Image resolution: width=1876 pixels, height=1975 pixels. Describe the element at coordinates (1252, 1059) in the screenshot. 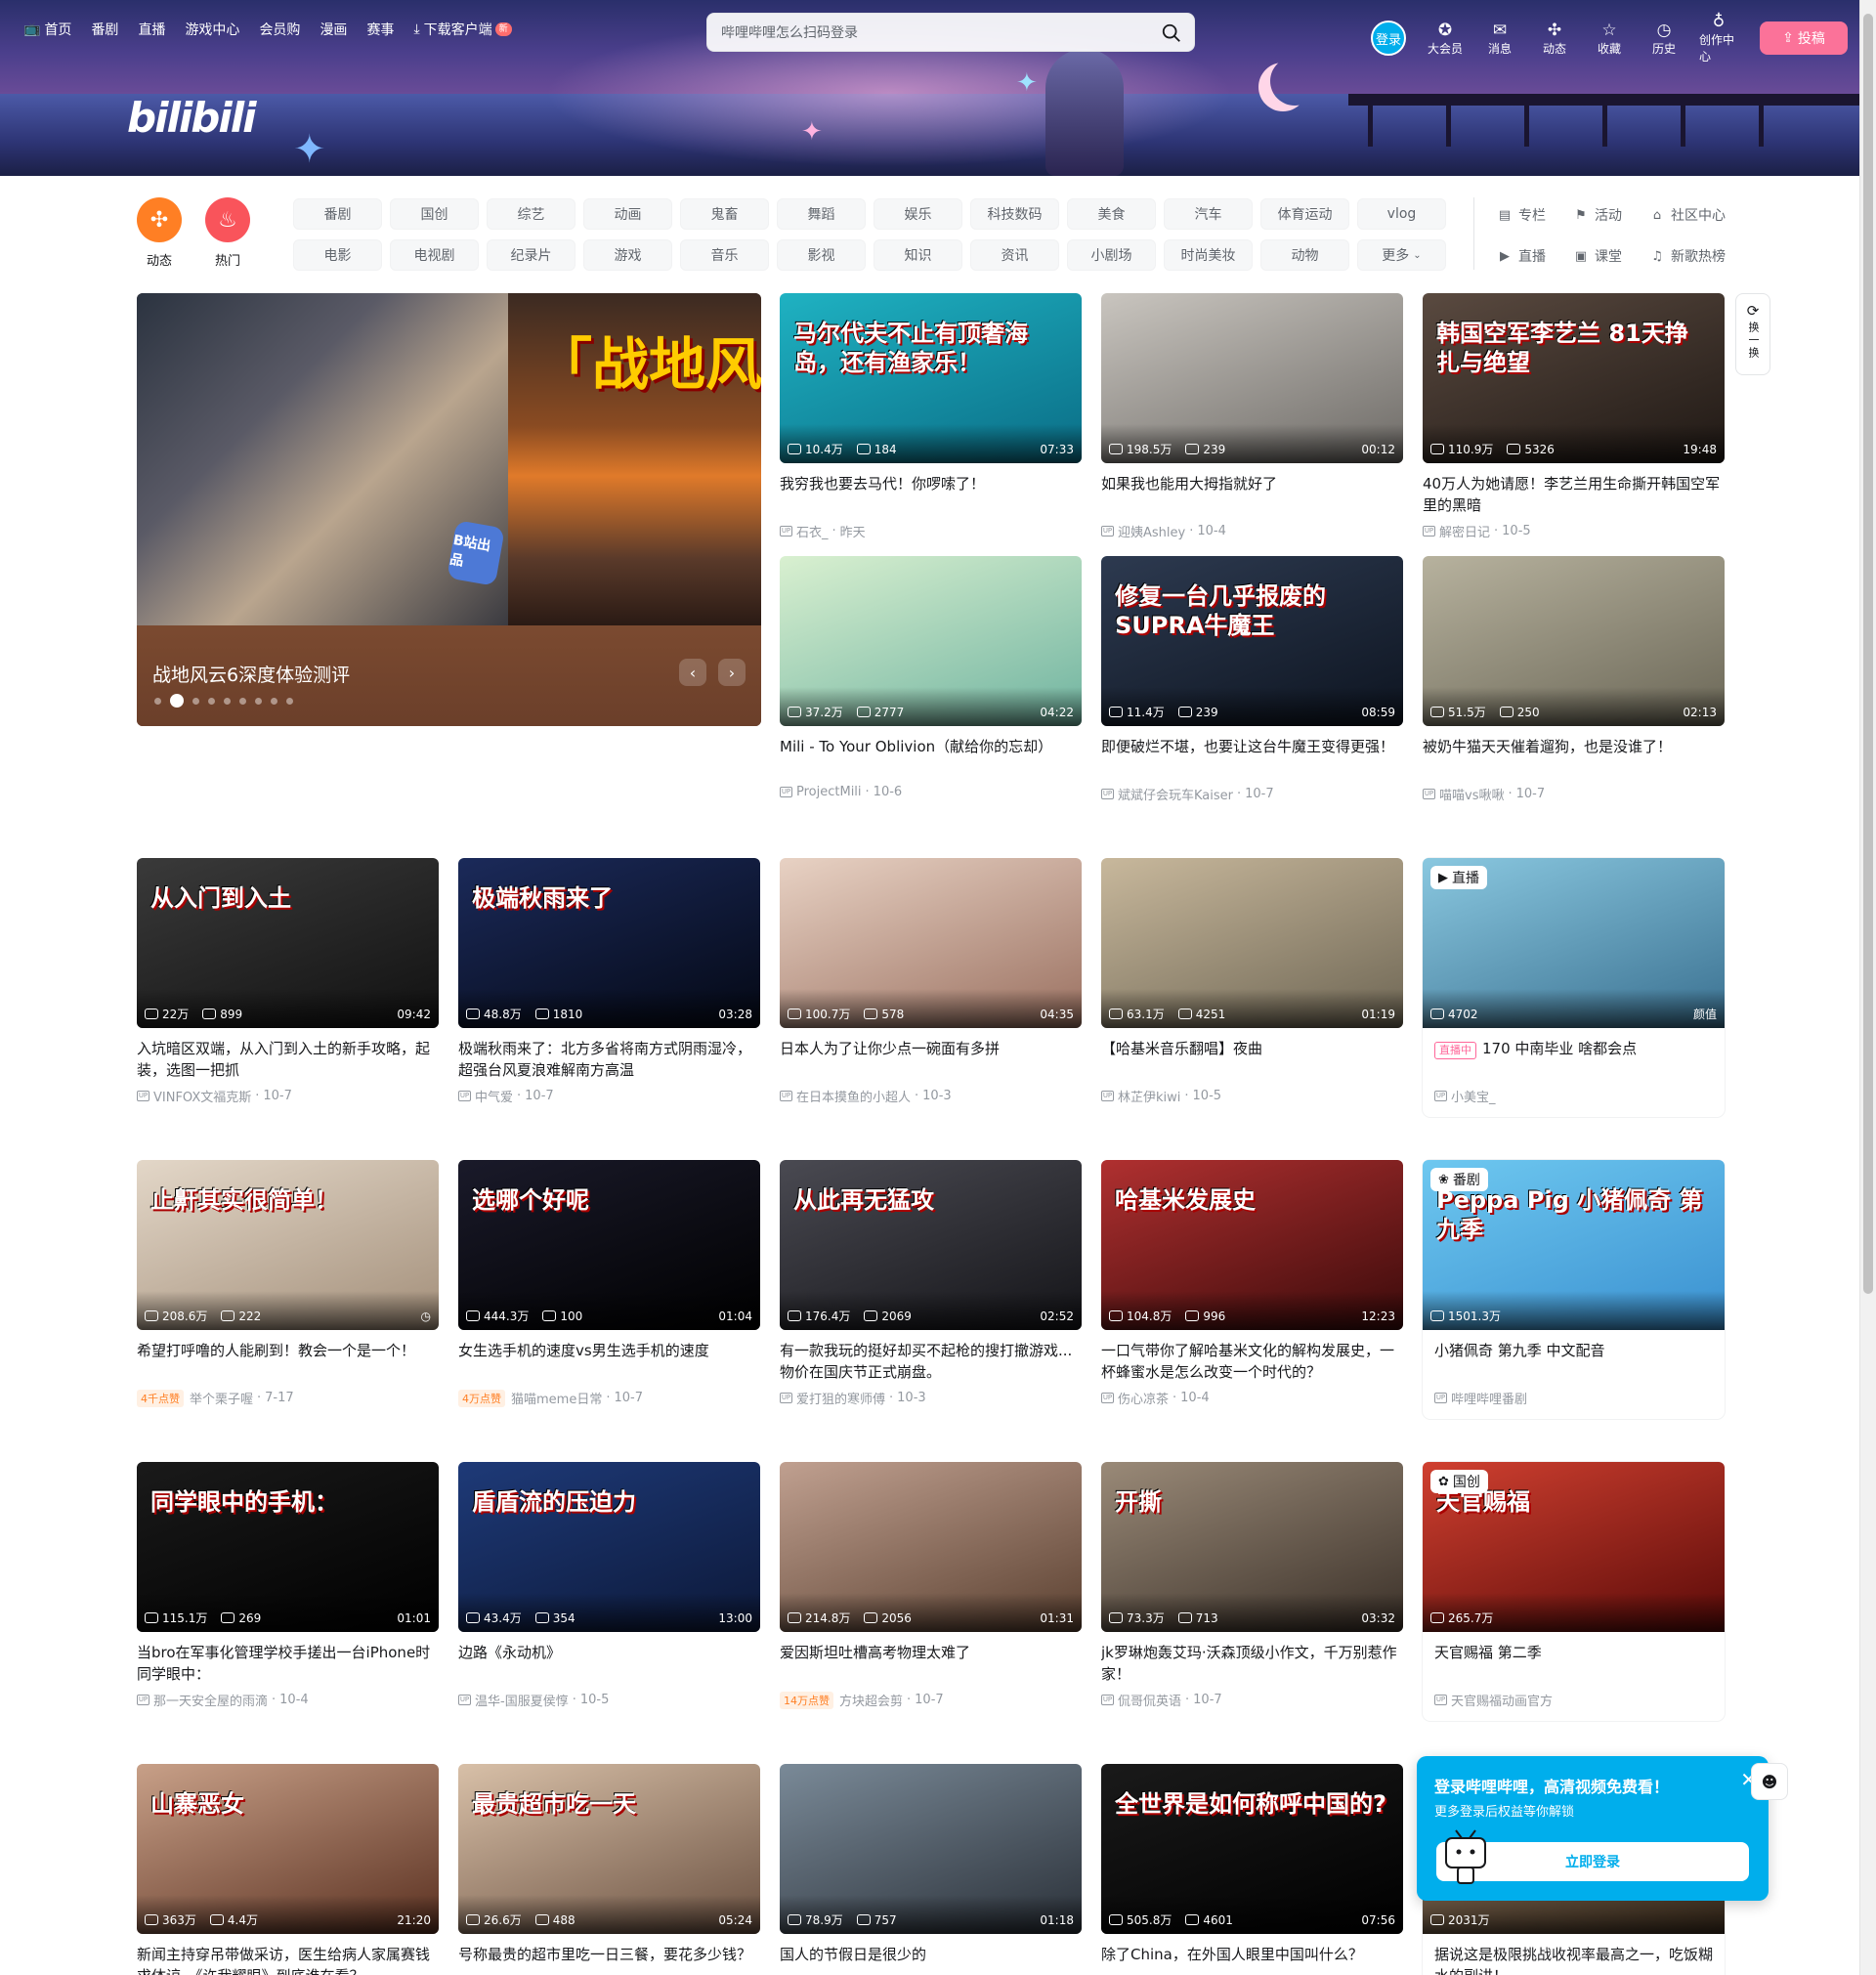

I see `video-title: 【哈基米音乐翻唱】夜曲` at that location.